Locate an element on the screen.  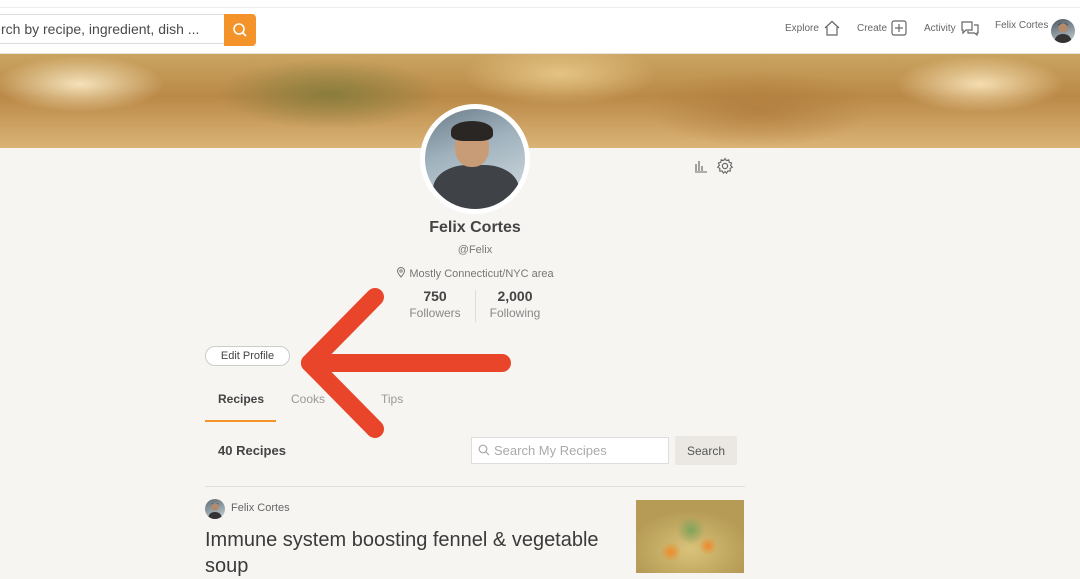
location-pin-icon is located at coordinates (401, 272).